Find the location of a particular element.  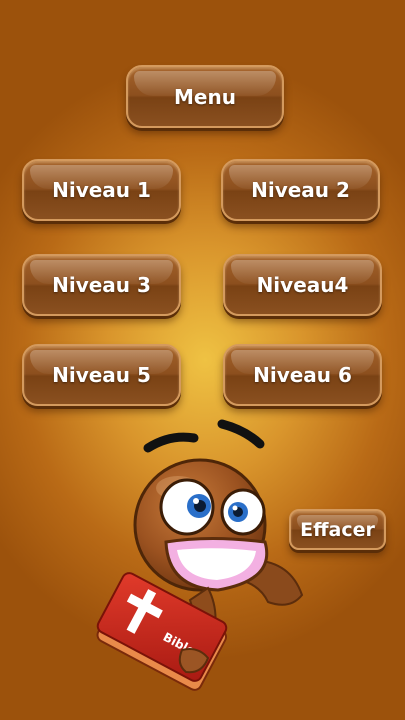

level-3-label: Niveau 3 is located at coordinates (101, 285).